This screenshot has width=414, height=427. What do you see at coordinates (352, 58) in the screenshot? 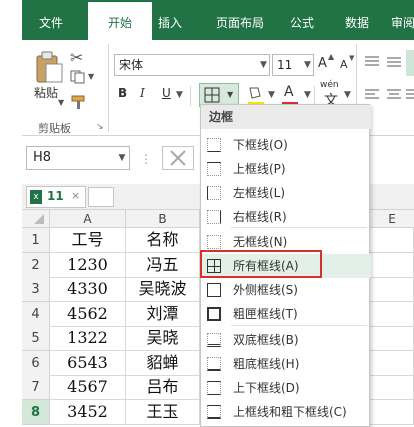
I see `shrink-arrow-icon: ▼` at bounding box center [352, 58].